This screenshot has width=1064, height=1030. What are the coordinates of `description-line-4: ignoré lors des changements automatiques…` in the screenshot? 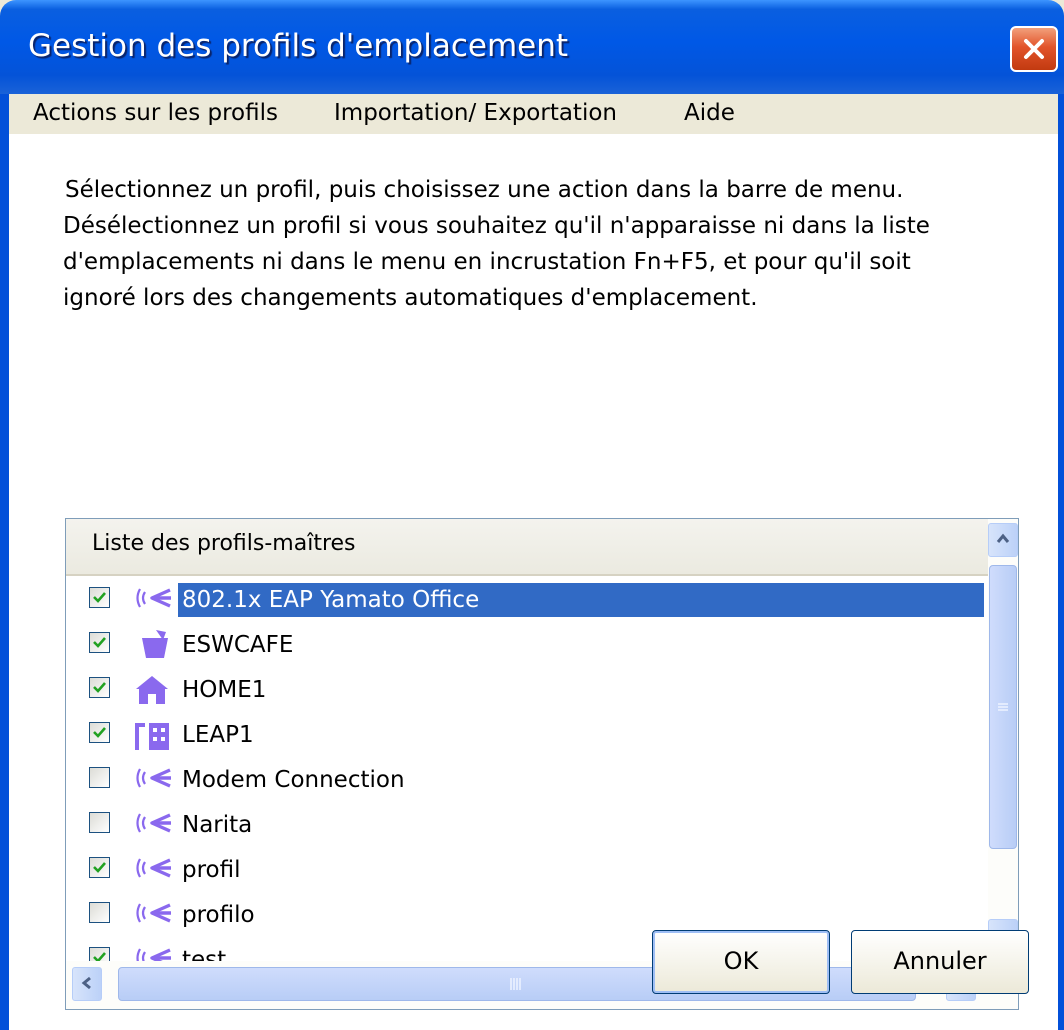 It's located at (410, 298).